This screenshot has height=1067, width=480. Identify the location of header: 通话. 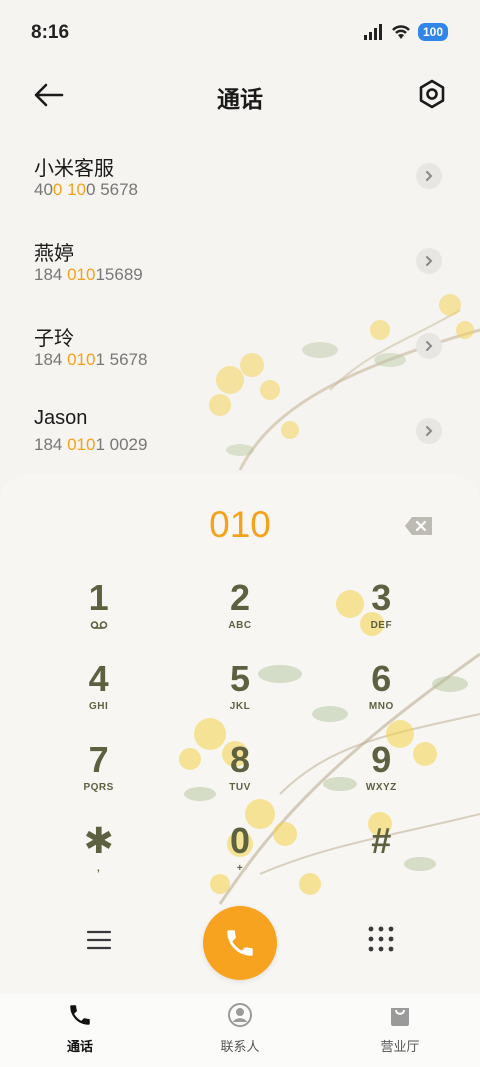
(240, 96).